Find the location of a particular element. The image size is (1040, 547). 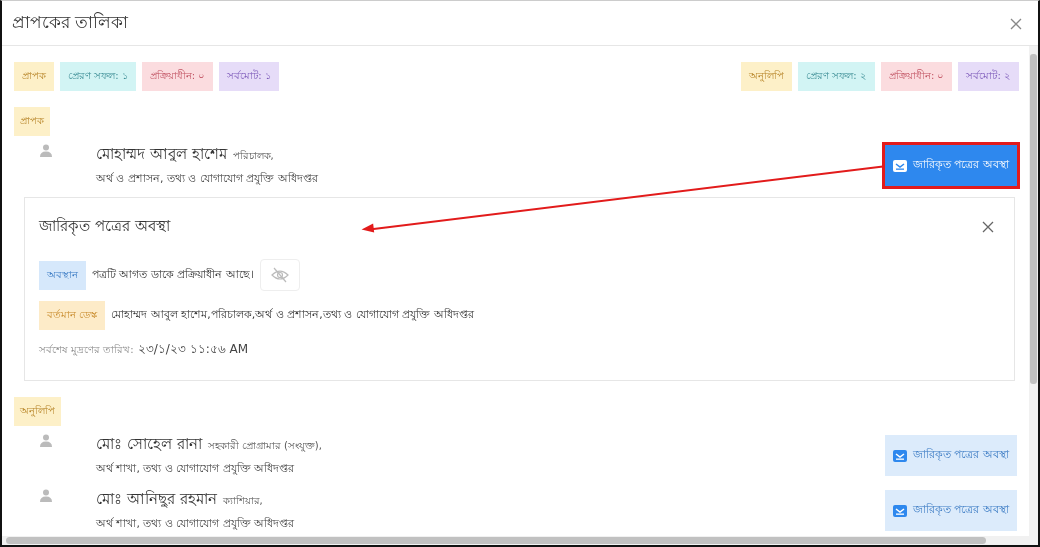

status-tag: অবস্থান is located at coordinates (62, 275).